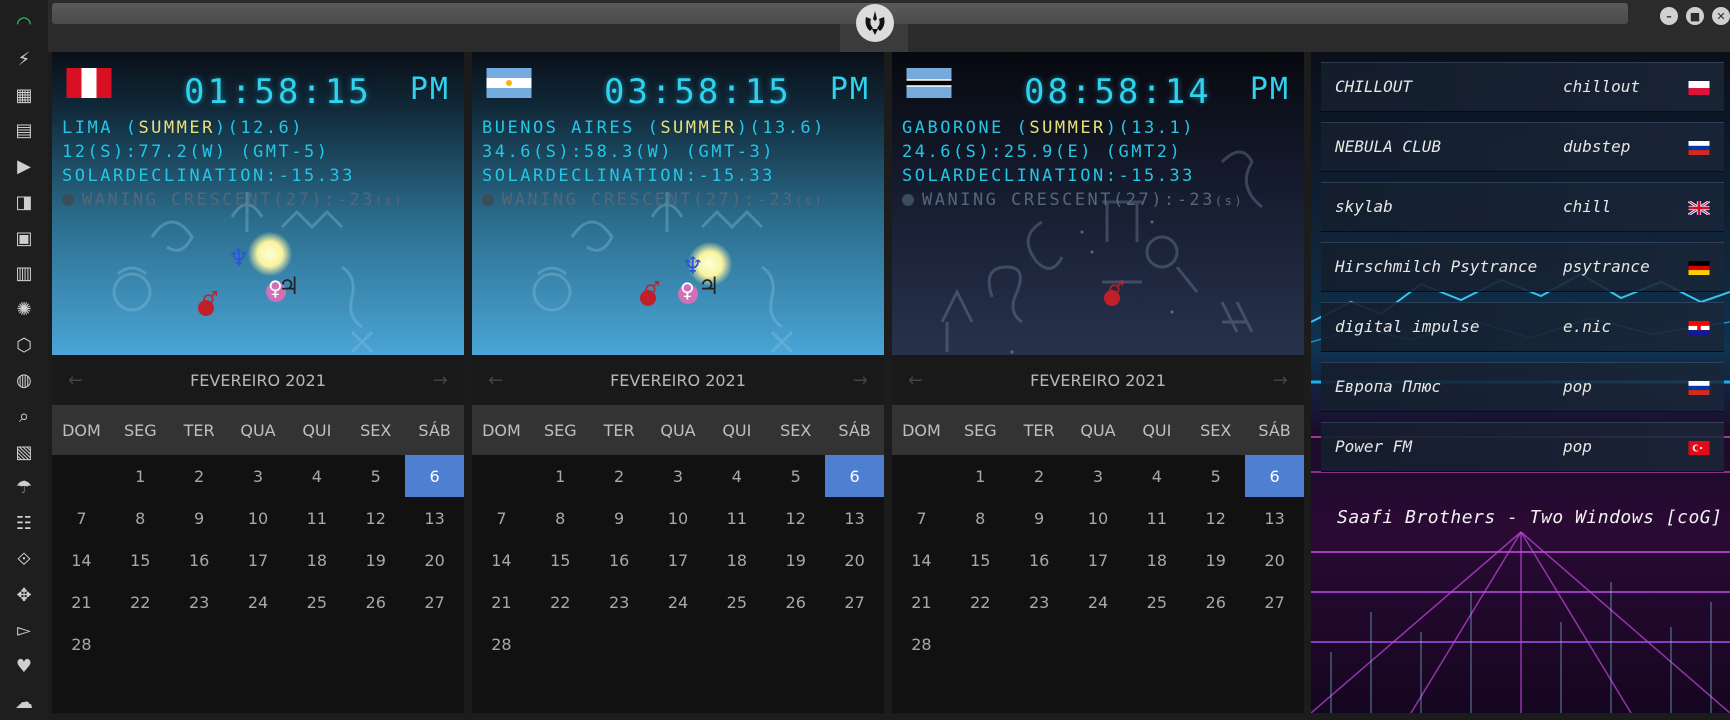 The height and width of the screenshot is (720, 1730). Describe the element at coordinates (24, 131) in the screenshot. I see `archive-icon: ▤` at that location.